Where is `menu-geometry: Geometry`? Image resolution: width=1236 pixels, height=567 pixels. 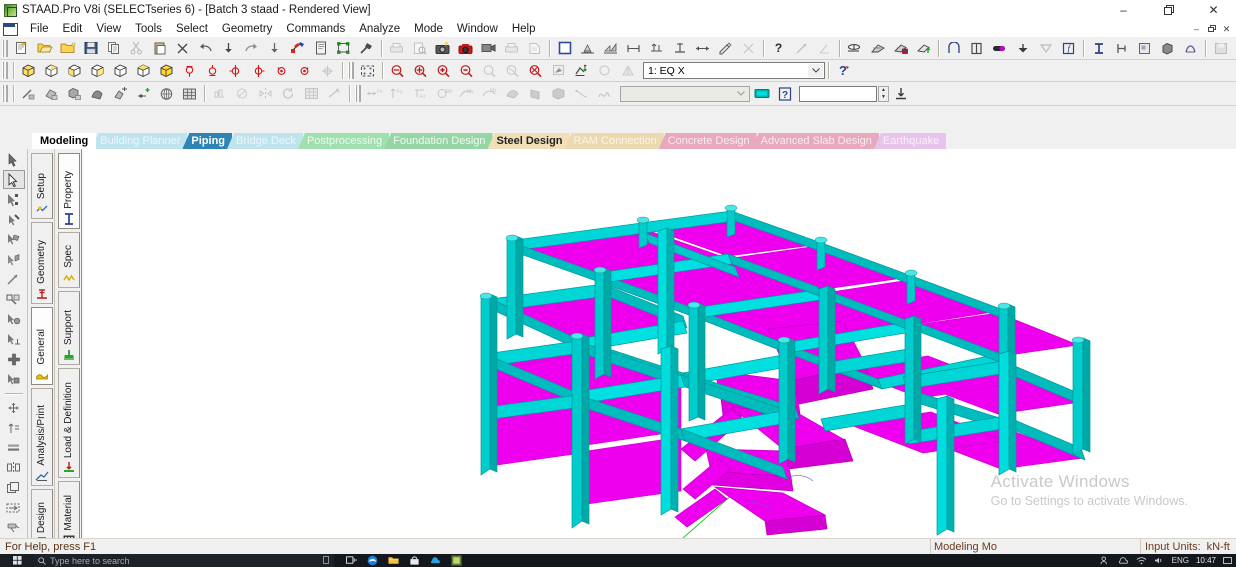 menu-geometry: Geometry is located at coordinates (247, 29).